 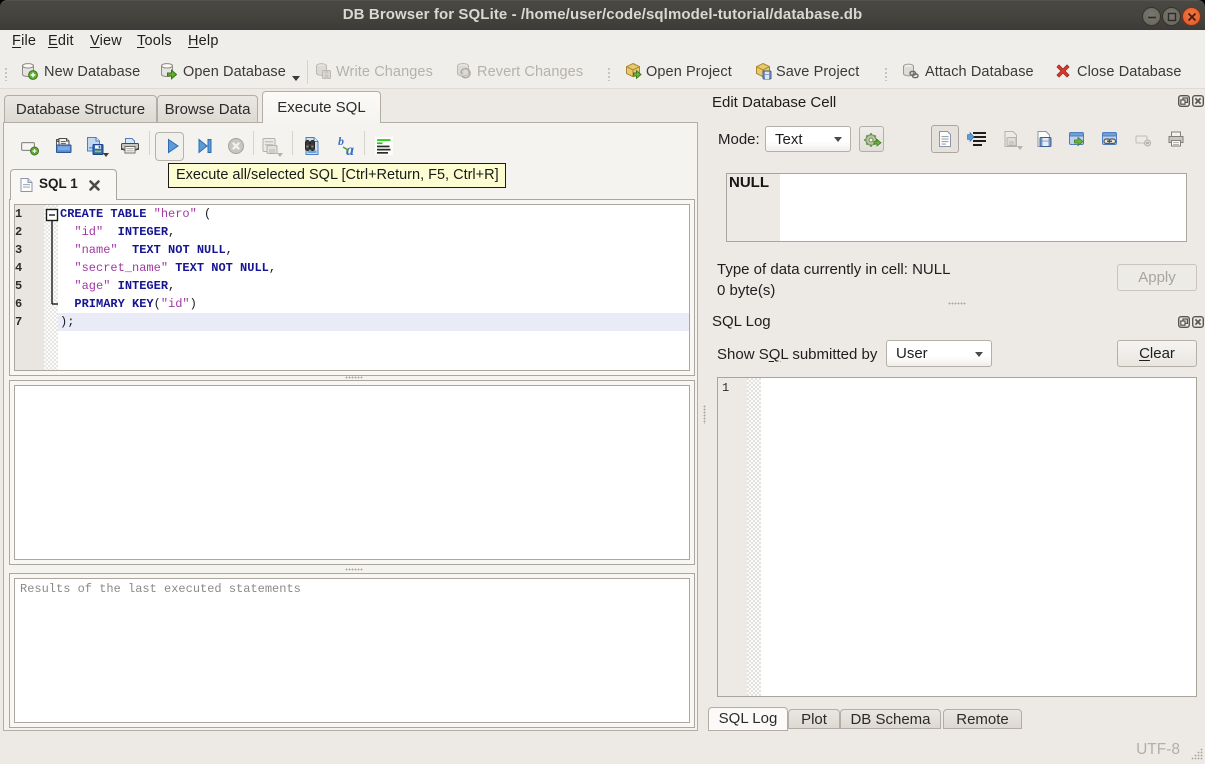 I want to click on svg-text: b, so click(x=341, y=141).